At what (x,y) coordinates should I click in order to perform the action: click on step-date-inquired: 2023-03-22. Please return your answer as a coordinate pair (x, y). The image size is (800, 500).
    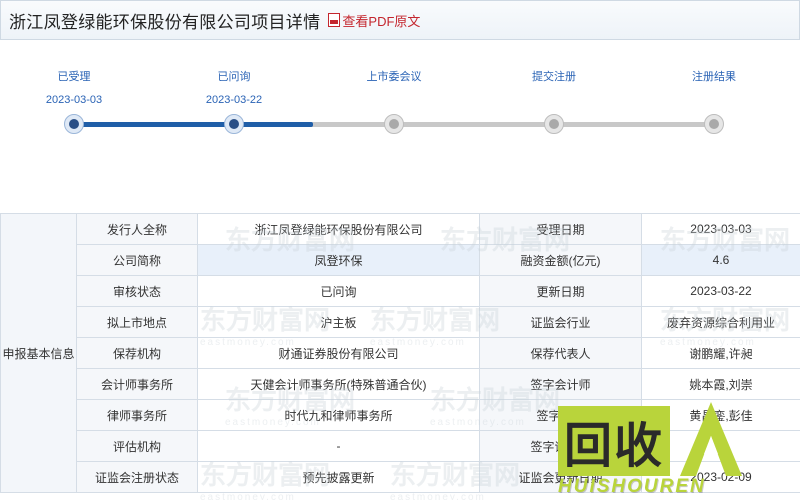
    Looking at the image, I should click on (234, 100).